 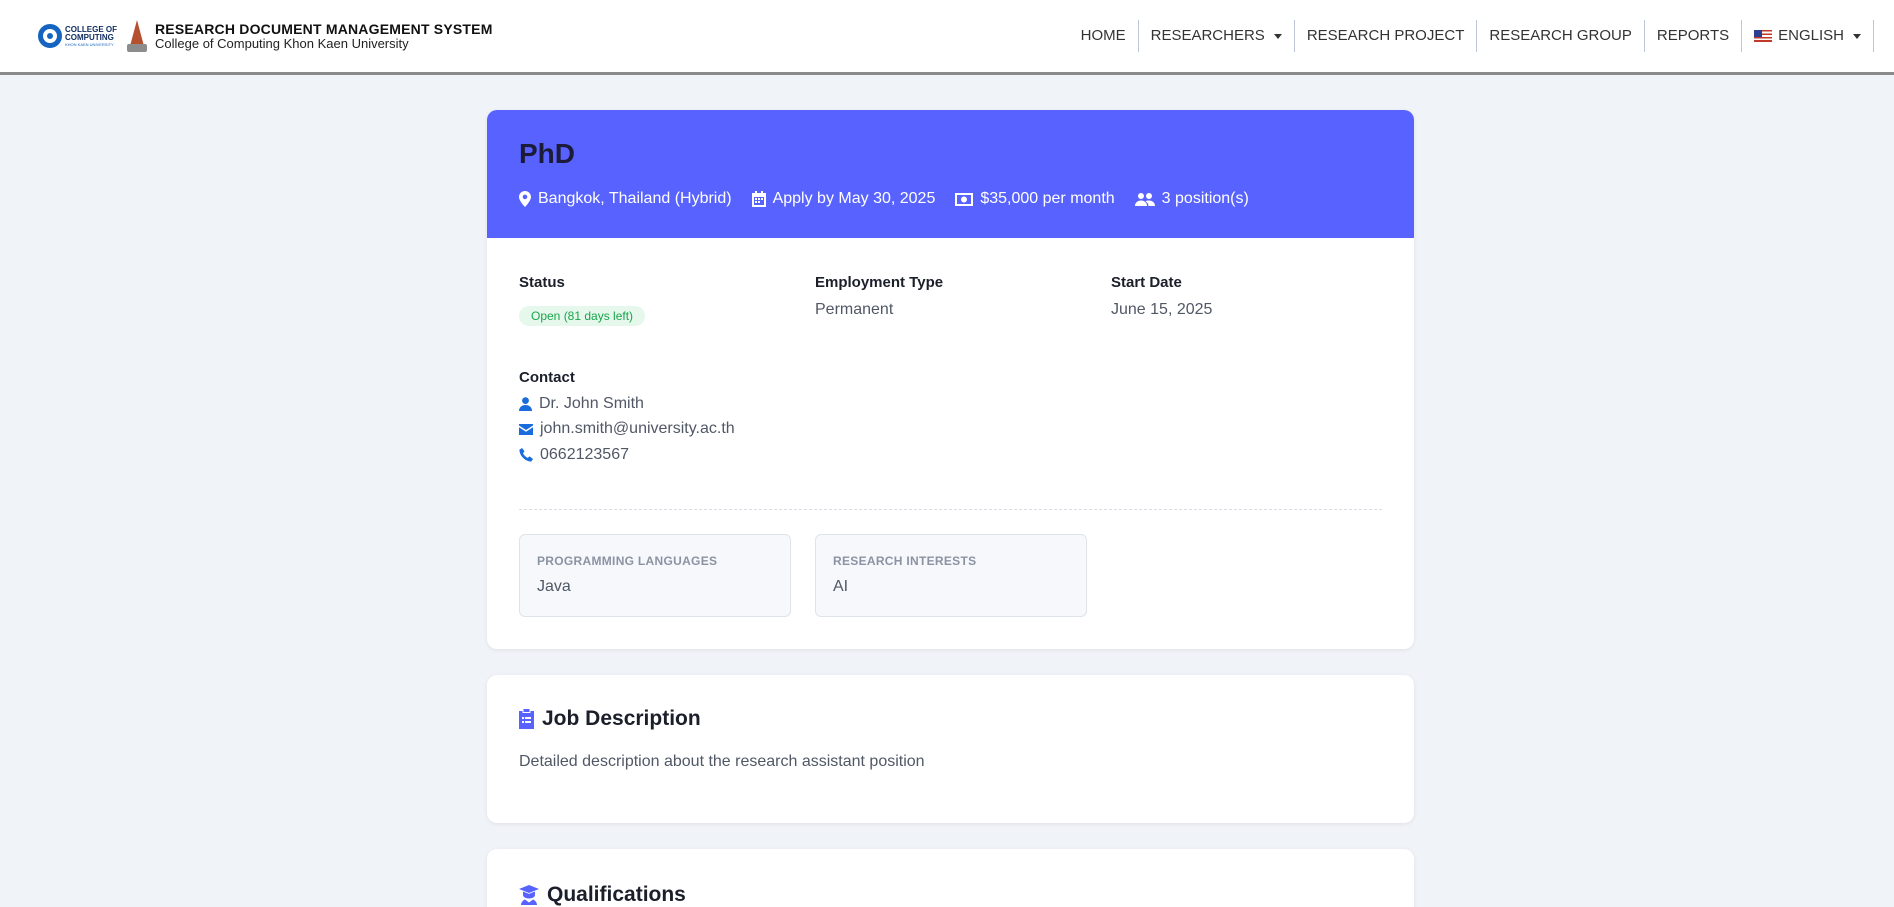 I want to click on contact-email: john.smith@university.ac.th, so click(x=637, y=429).